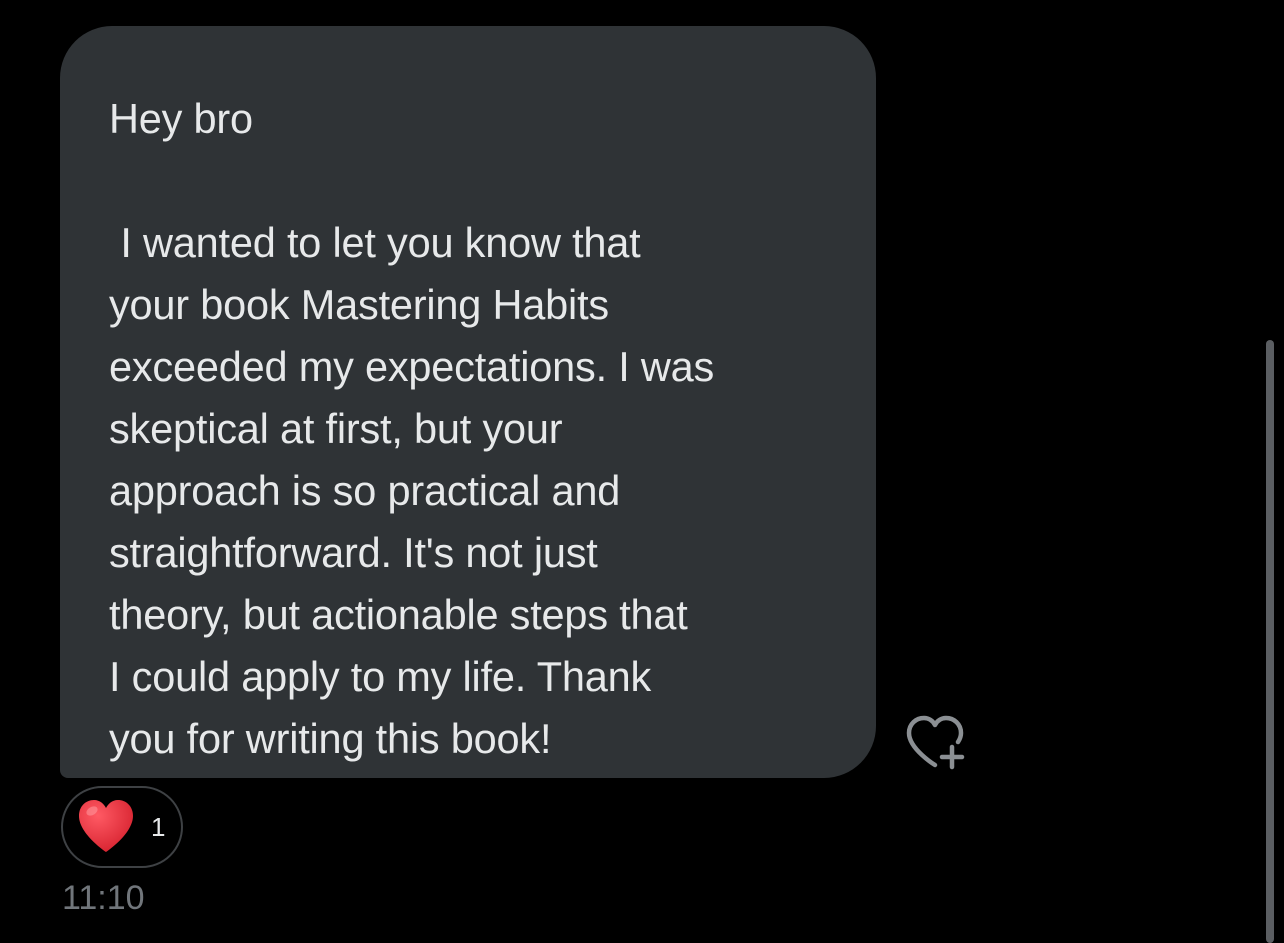  What do you see at coordinates (103, 898) in the screenshot?
I see `message-timestamp: 11:10` at bounding box center [103, 898].